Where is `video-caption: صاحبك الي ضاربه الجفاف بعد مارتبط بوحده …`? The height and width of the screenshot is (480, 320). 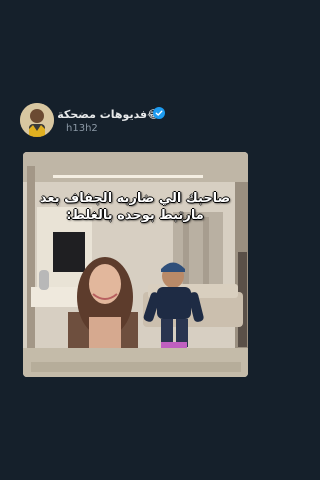
video-caption: صاحبك الي ضاربه الجفاف بعد مارتبط بوحده … is located at coordinates (135, 207).